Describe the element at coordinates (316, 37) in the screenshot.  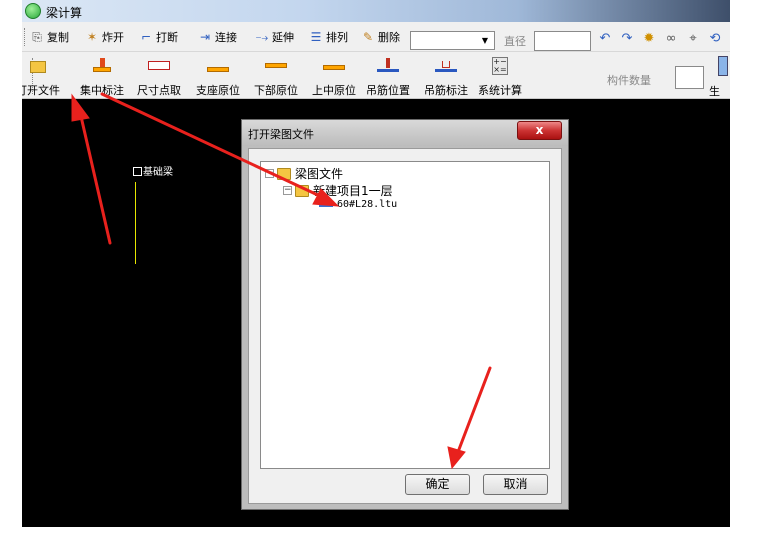
I see `arrange-icon: ☰` at that location.